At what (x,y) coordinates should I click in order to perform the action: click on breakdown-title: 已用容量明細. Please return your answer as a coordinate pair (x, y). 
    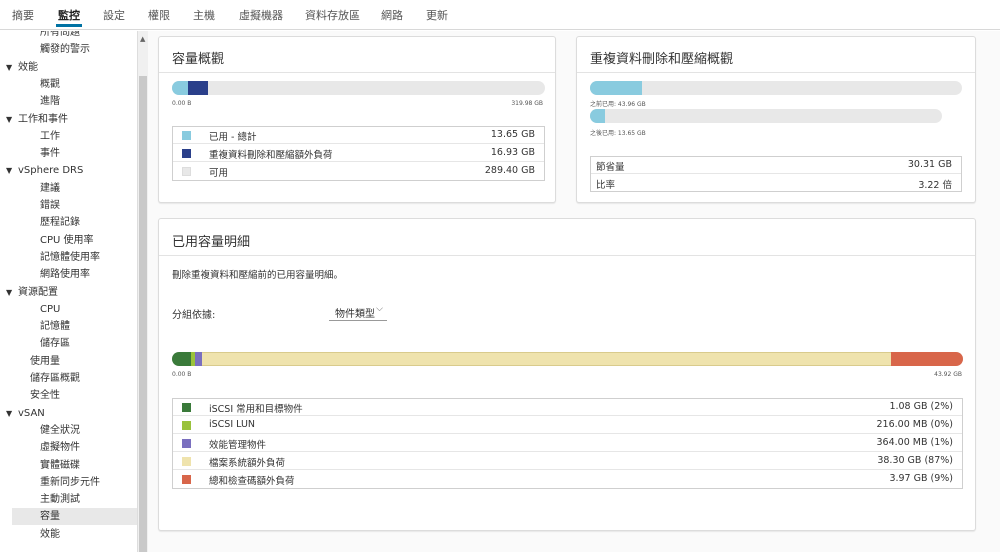
    Looking at the image, I should click on (211, 242).